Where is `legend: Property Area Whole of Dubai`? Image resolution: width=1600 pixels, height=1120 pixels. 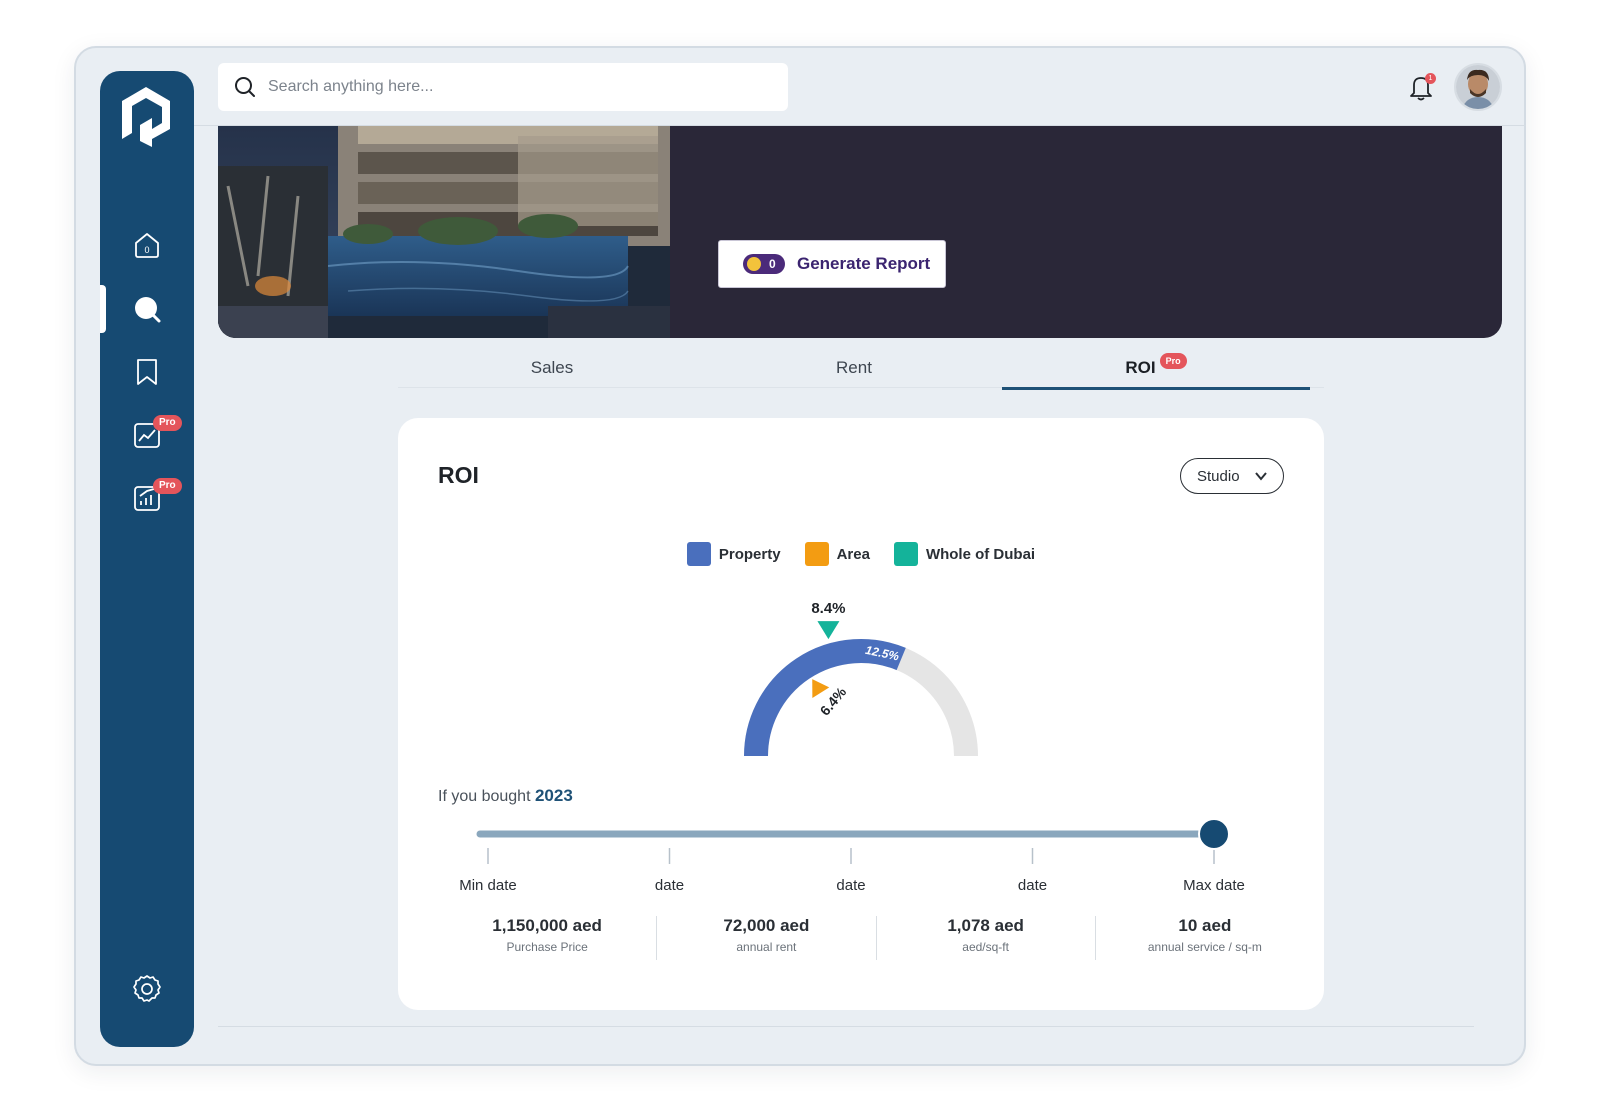
legend: Property Area Whole of Dubai is located at coordinates (861, 554).